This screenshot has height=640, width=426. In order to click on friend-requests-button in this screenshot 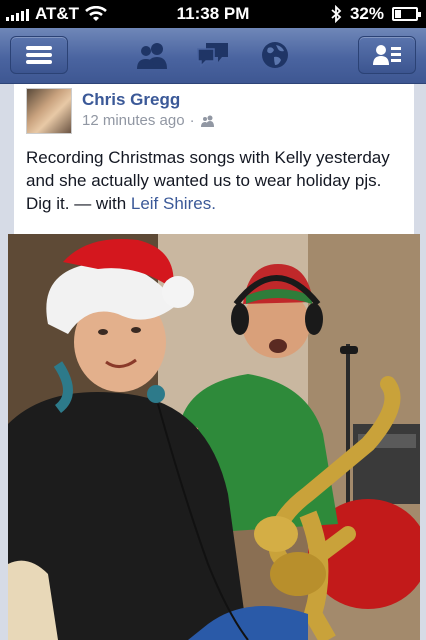, I will do `click(152, 55)`.